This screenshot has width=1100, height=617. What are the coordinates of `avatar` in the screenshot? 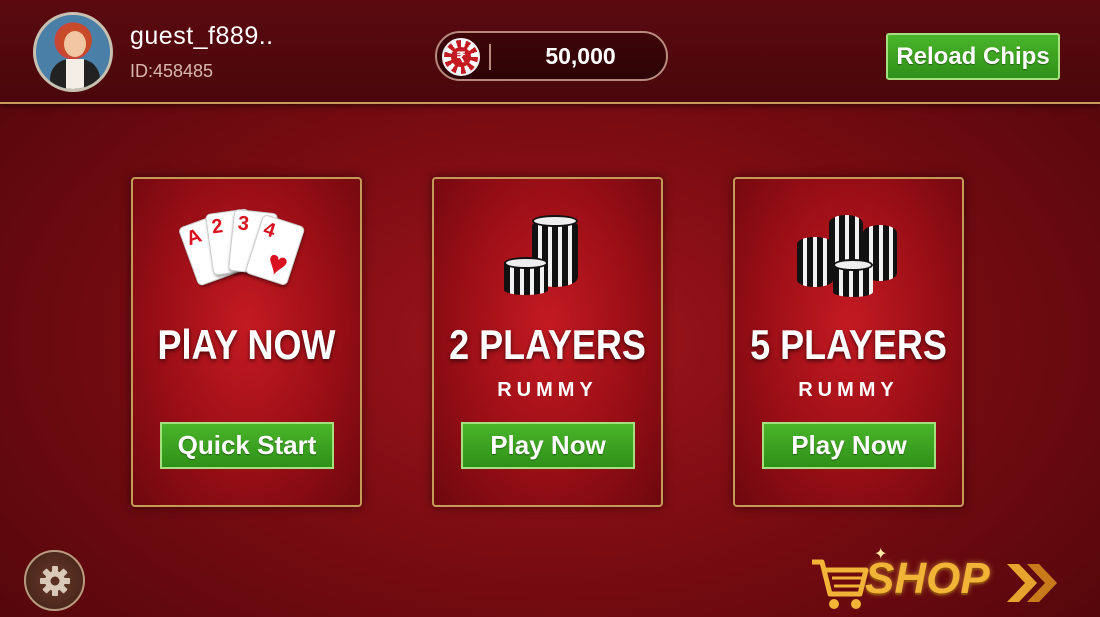 It's located at (73, 52).